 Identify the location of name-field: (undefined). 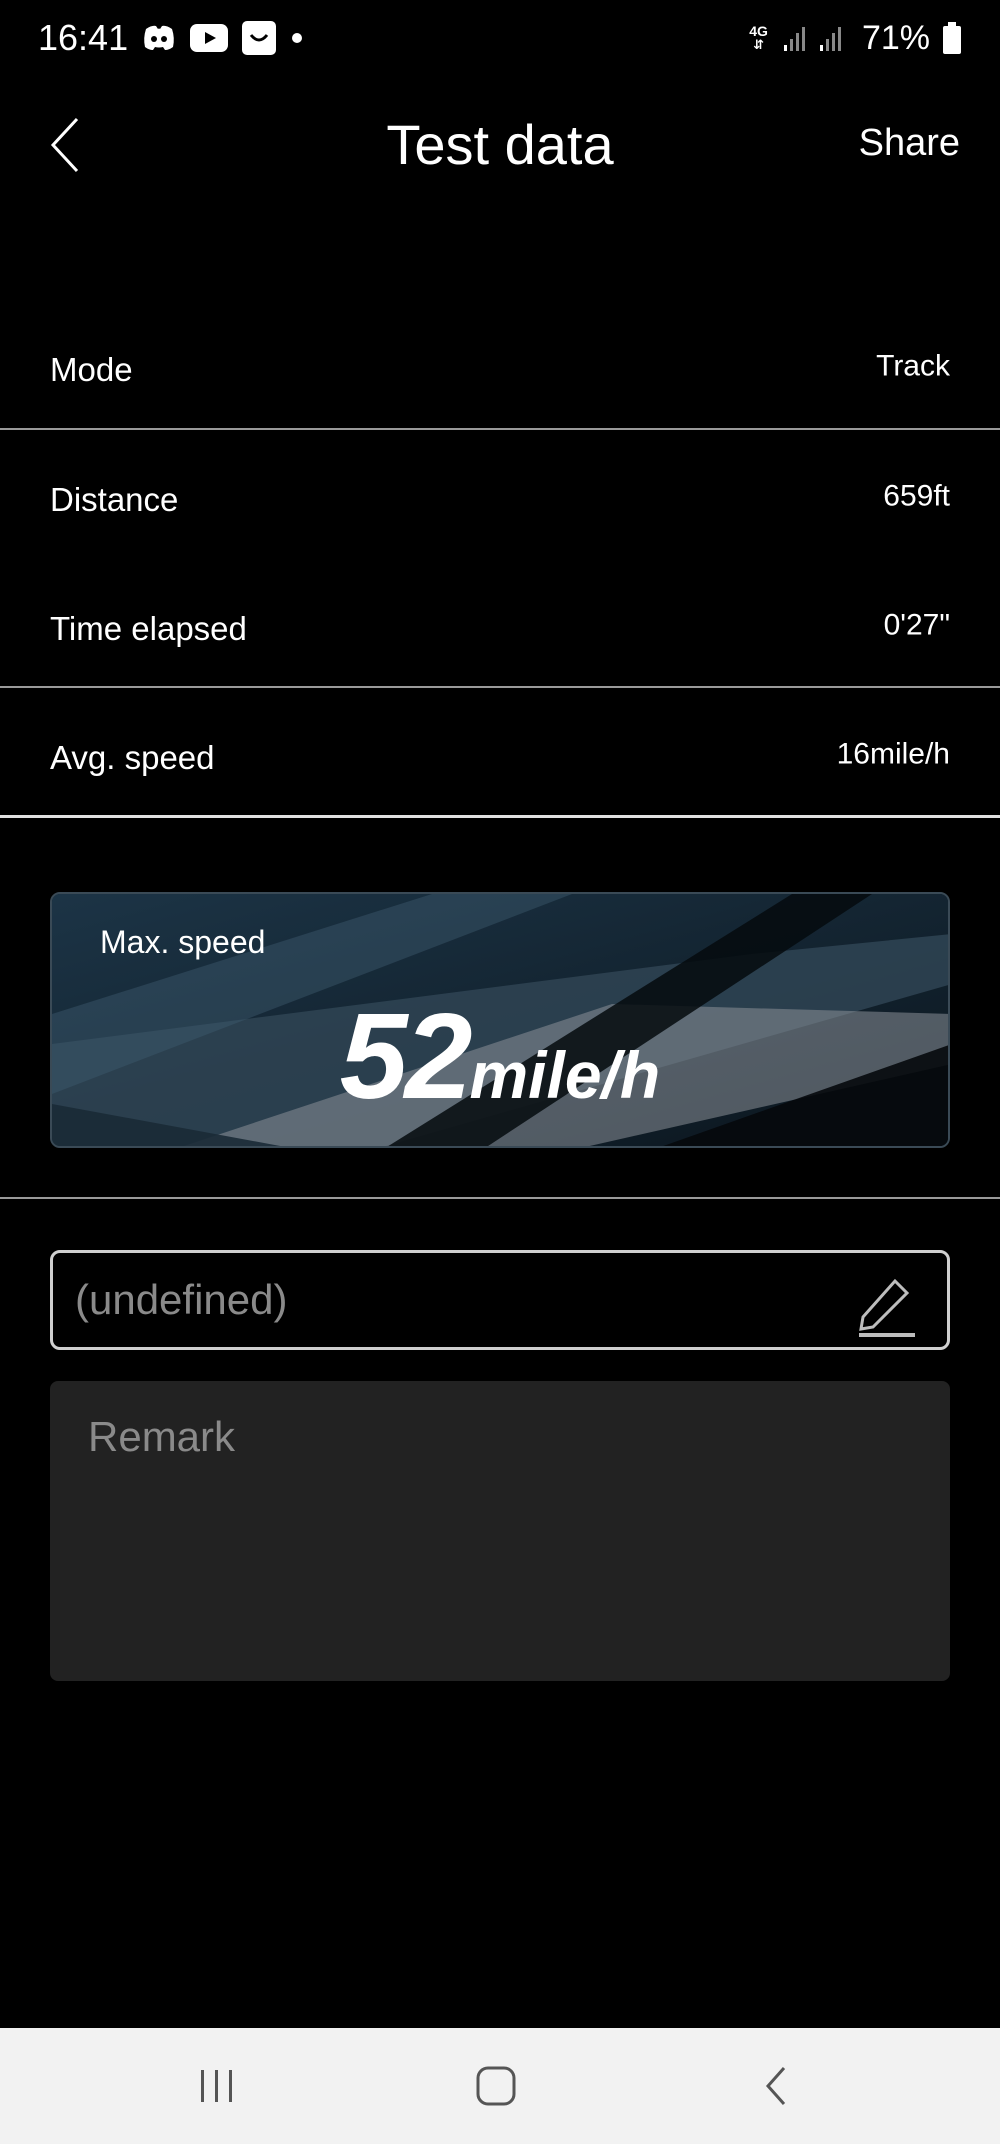
(500, 1300).